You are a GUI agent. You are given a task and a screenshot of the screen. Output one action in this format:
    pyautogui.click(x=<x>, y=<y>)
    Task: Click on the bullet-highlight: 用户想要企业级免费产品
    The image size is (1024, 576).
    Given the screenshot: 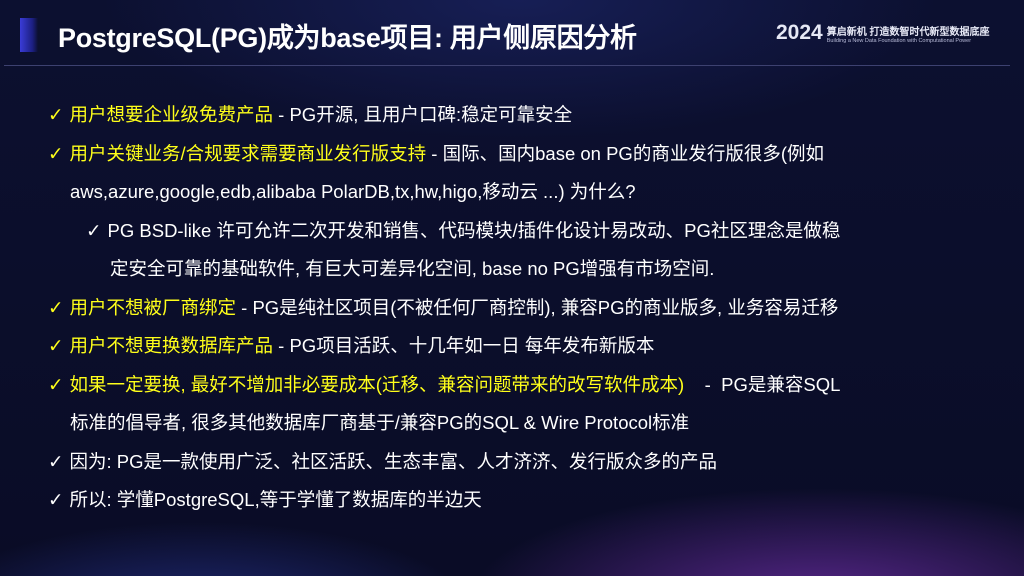 What is the action you would take?
    pyautogui.click(x=171, y=114)
    